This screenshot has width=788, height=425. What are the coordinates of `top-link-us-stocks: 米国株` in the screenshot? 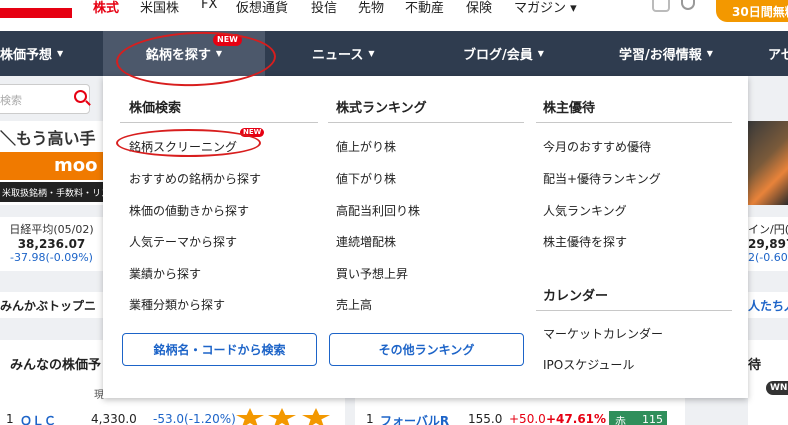 It's located at (159, 8).